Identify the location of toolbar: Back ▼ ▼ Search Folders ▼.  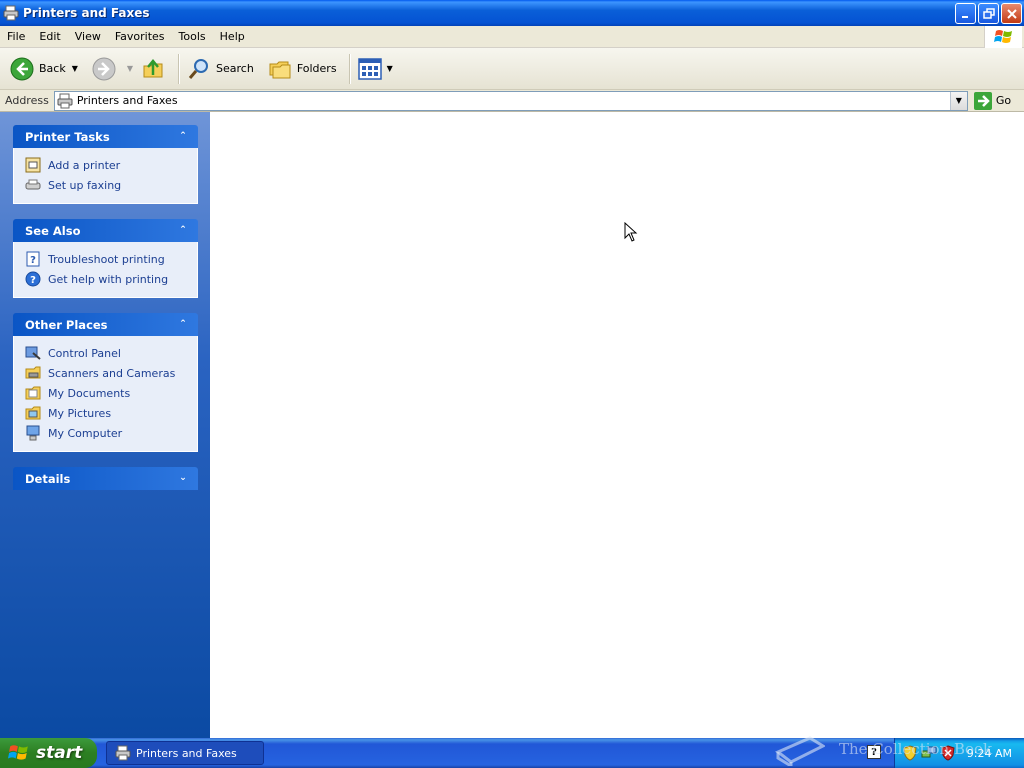
(512, 69).